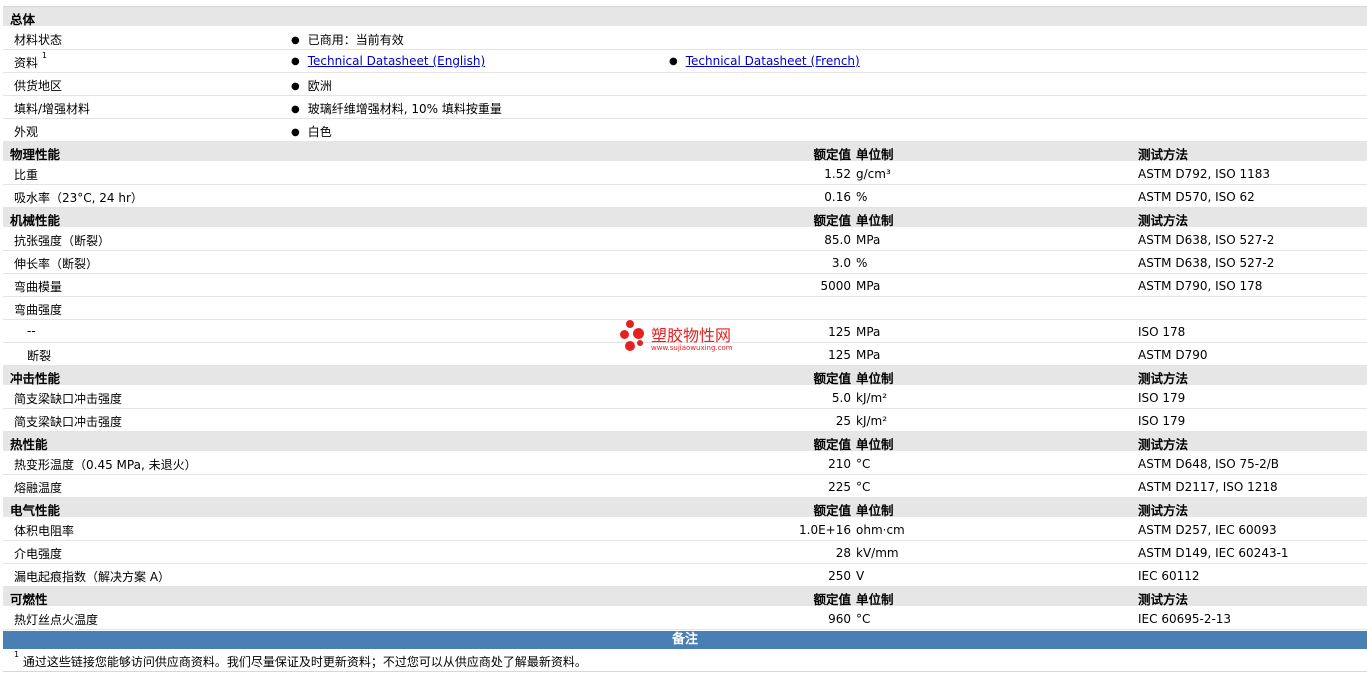 Image resolution: width=1367 pixels, height=676 pixels. Describe the element at coordinates (685, 239) in the screenshot. I see `table-row: 抗张强度（断裂） 85.0 MPa ASTM D638, ISO 527-2` at that location.